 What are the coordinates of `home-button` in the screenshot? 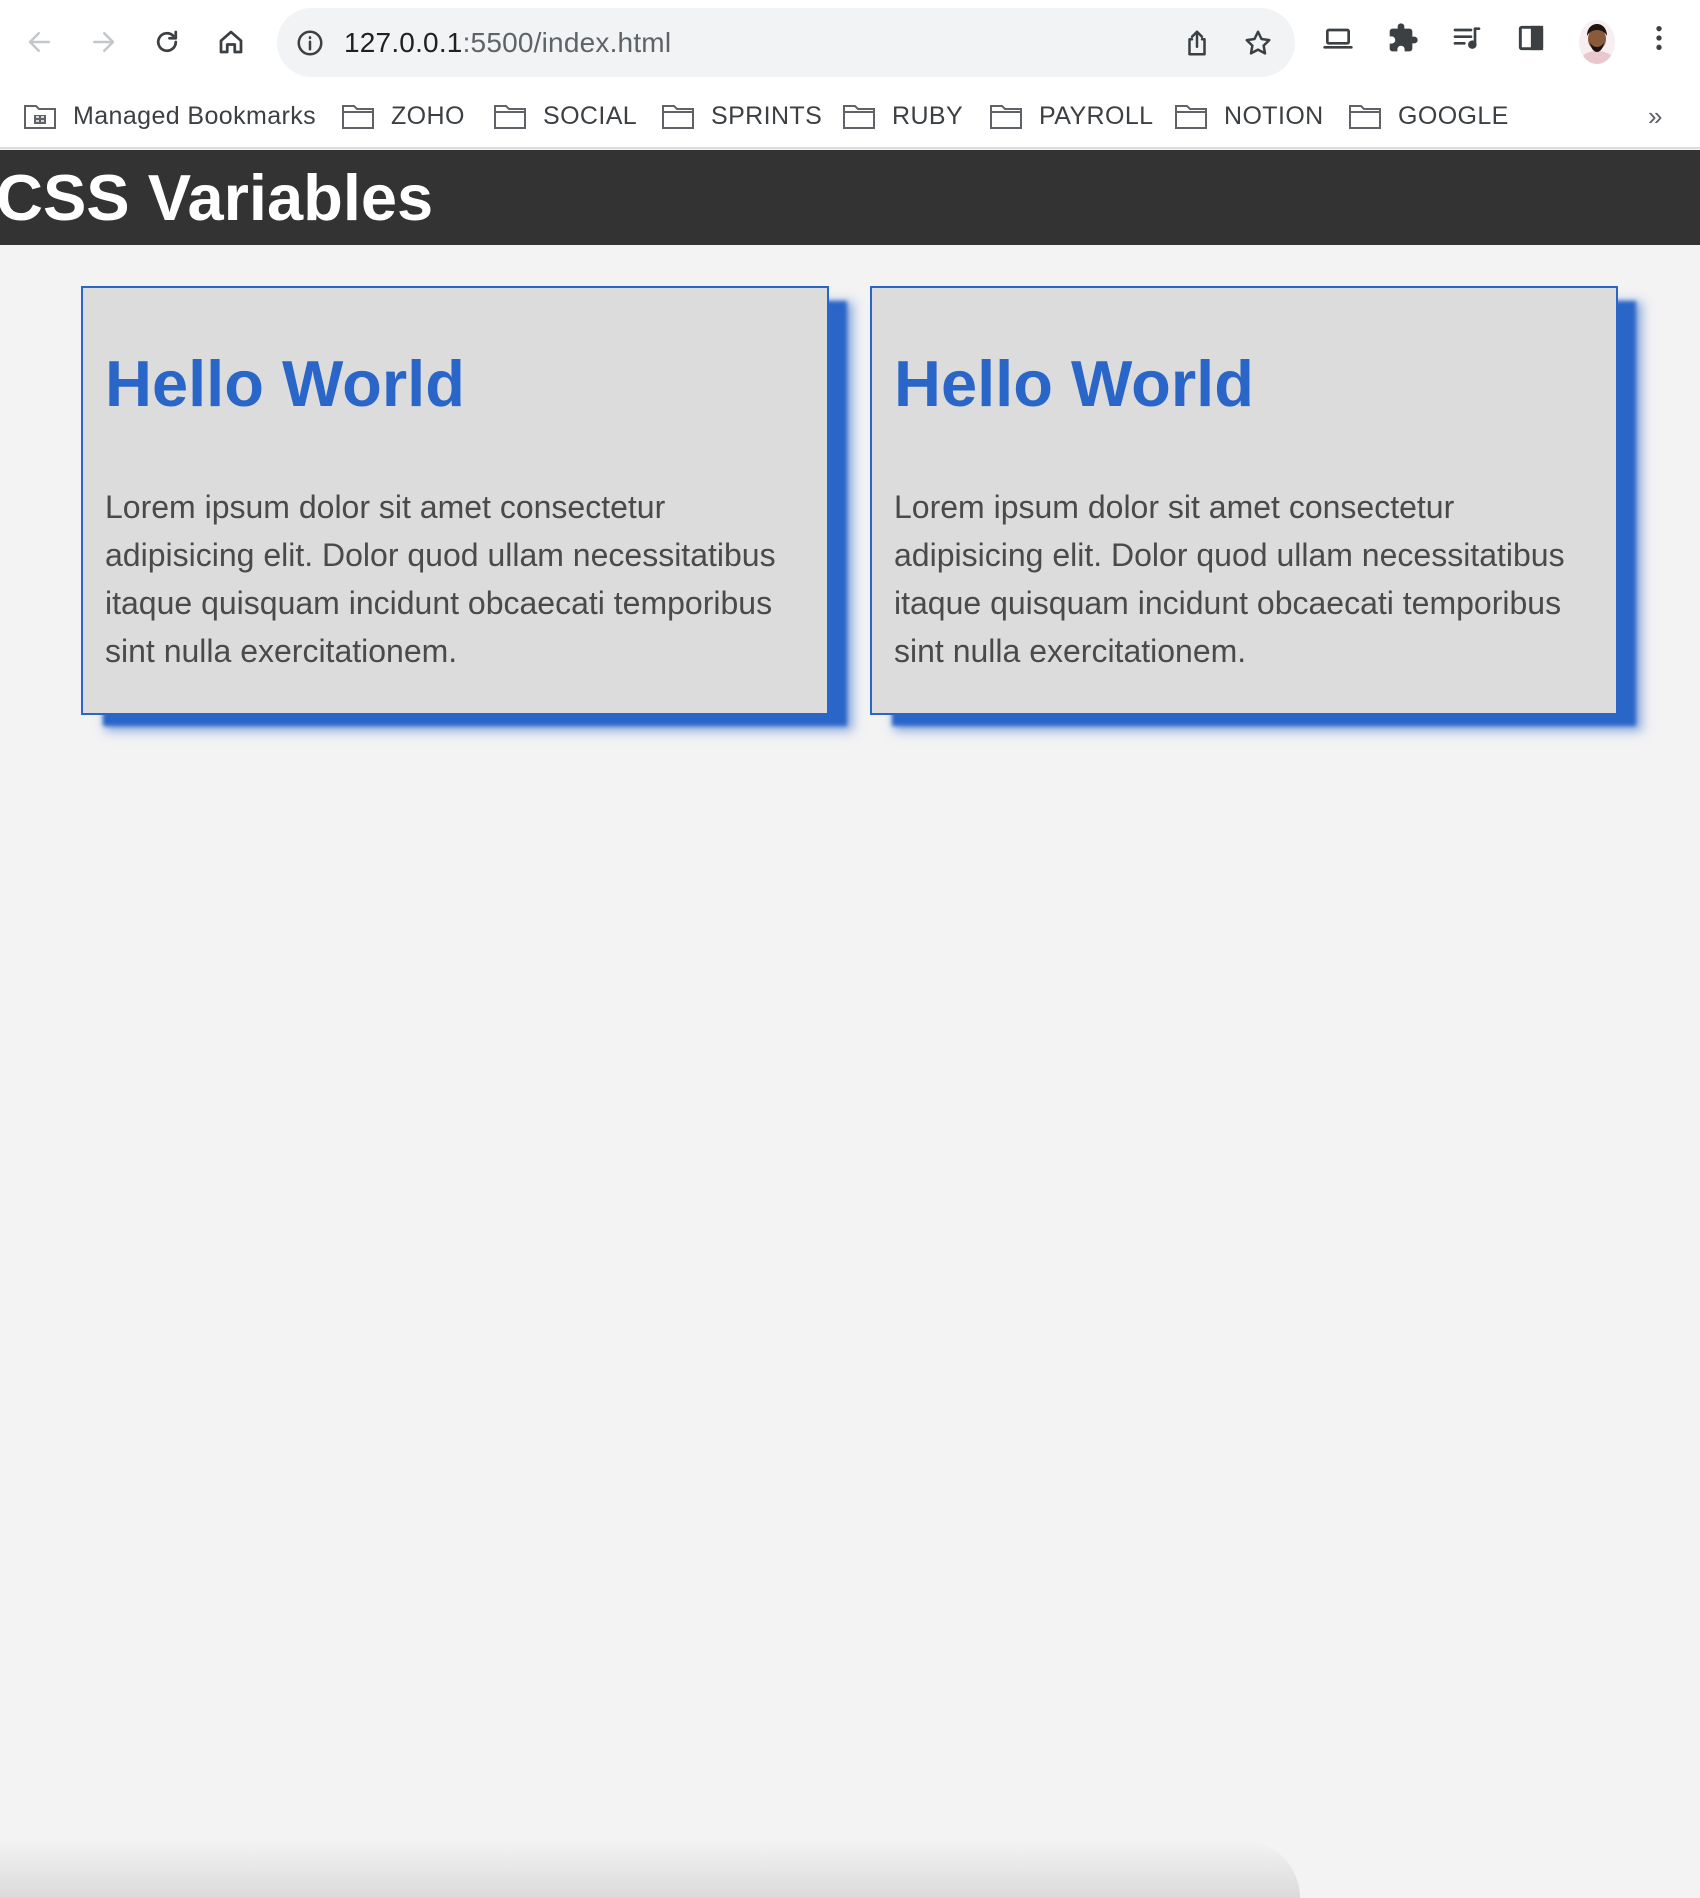 It's located at (231, 42).